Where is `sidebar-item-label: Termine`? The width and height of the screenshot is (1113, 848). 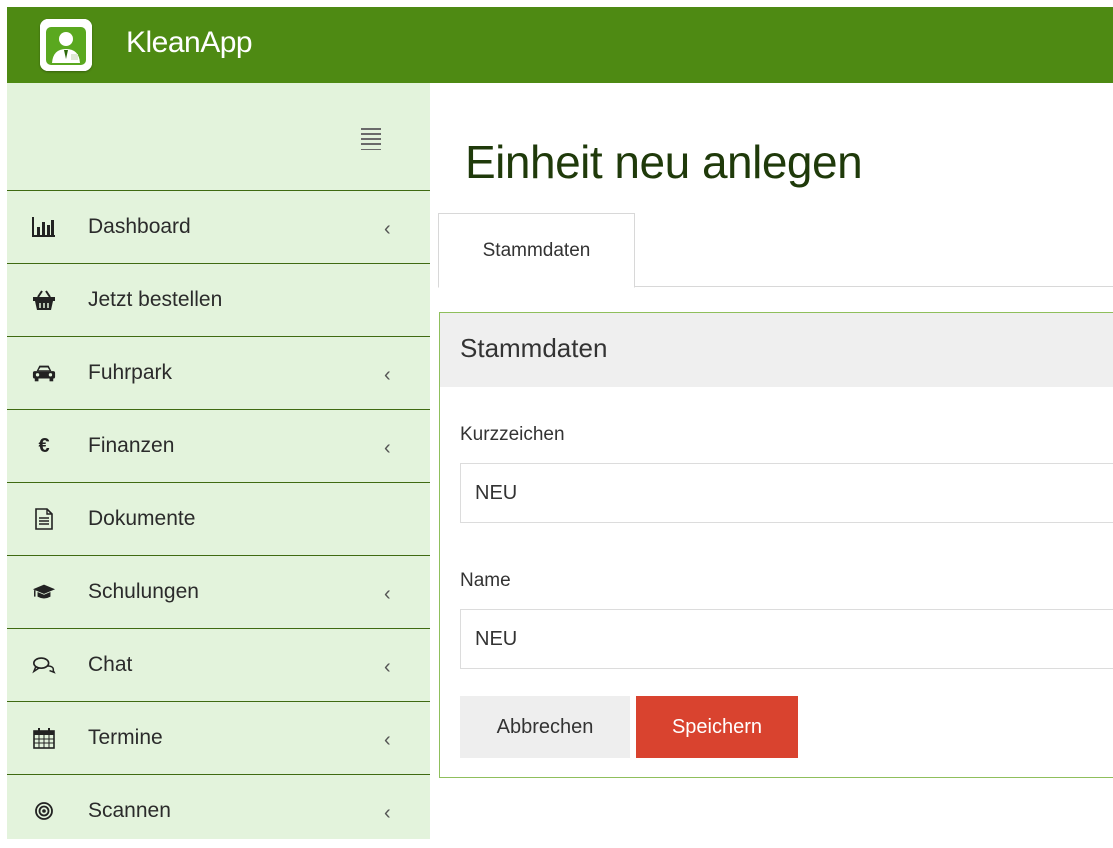
sidebar-item-label: Termine is located at coordinates (125, 737).